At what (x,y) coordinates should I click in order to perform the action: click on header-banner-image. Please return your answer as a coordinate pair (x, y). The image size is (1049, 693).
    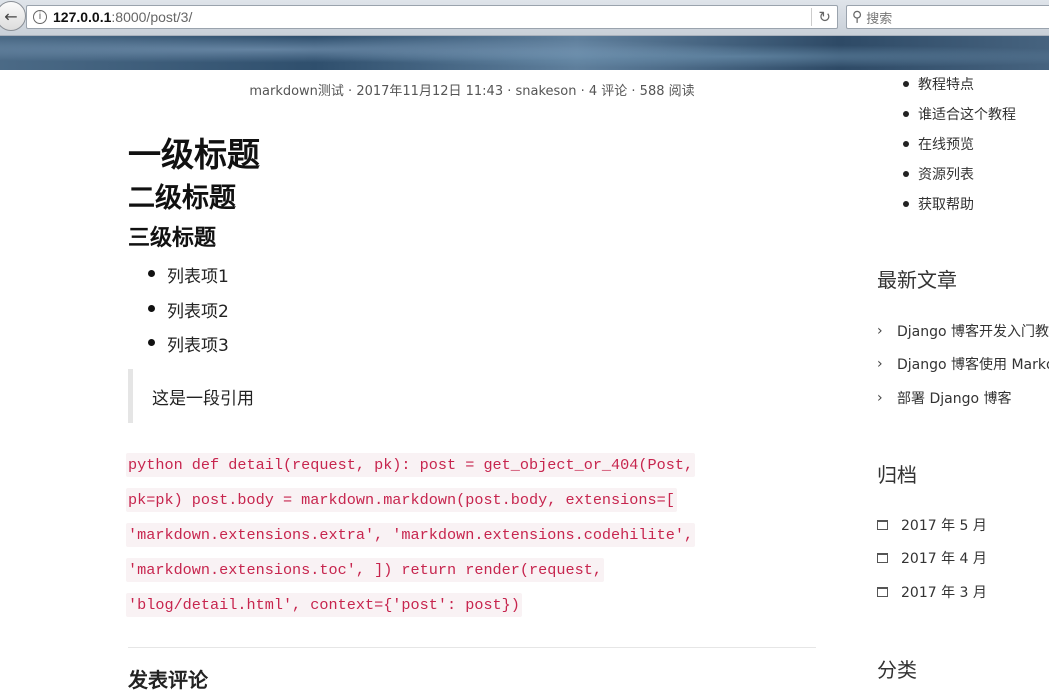
    Looking at the image, I should click on (524, 53).